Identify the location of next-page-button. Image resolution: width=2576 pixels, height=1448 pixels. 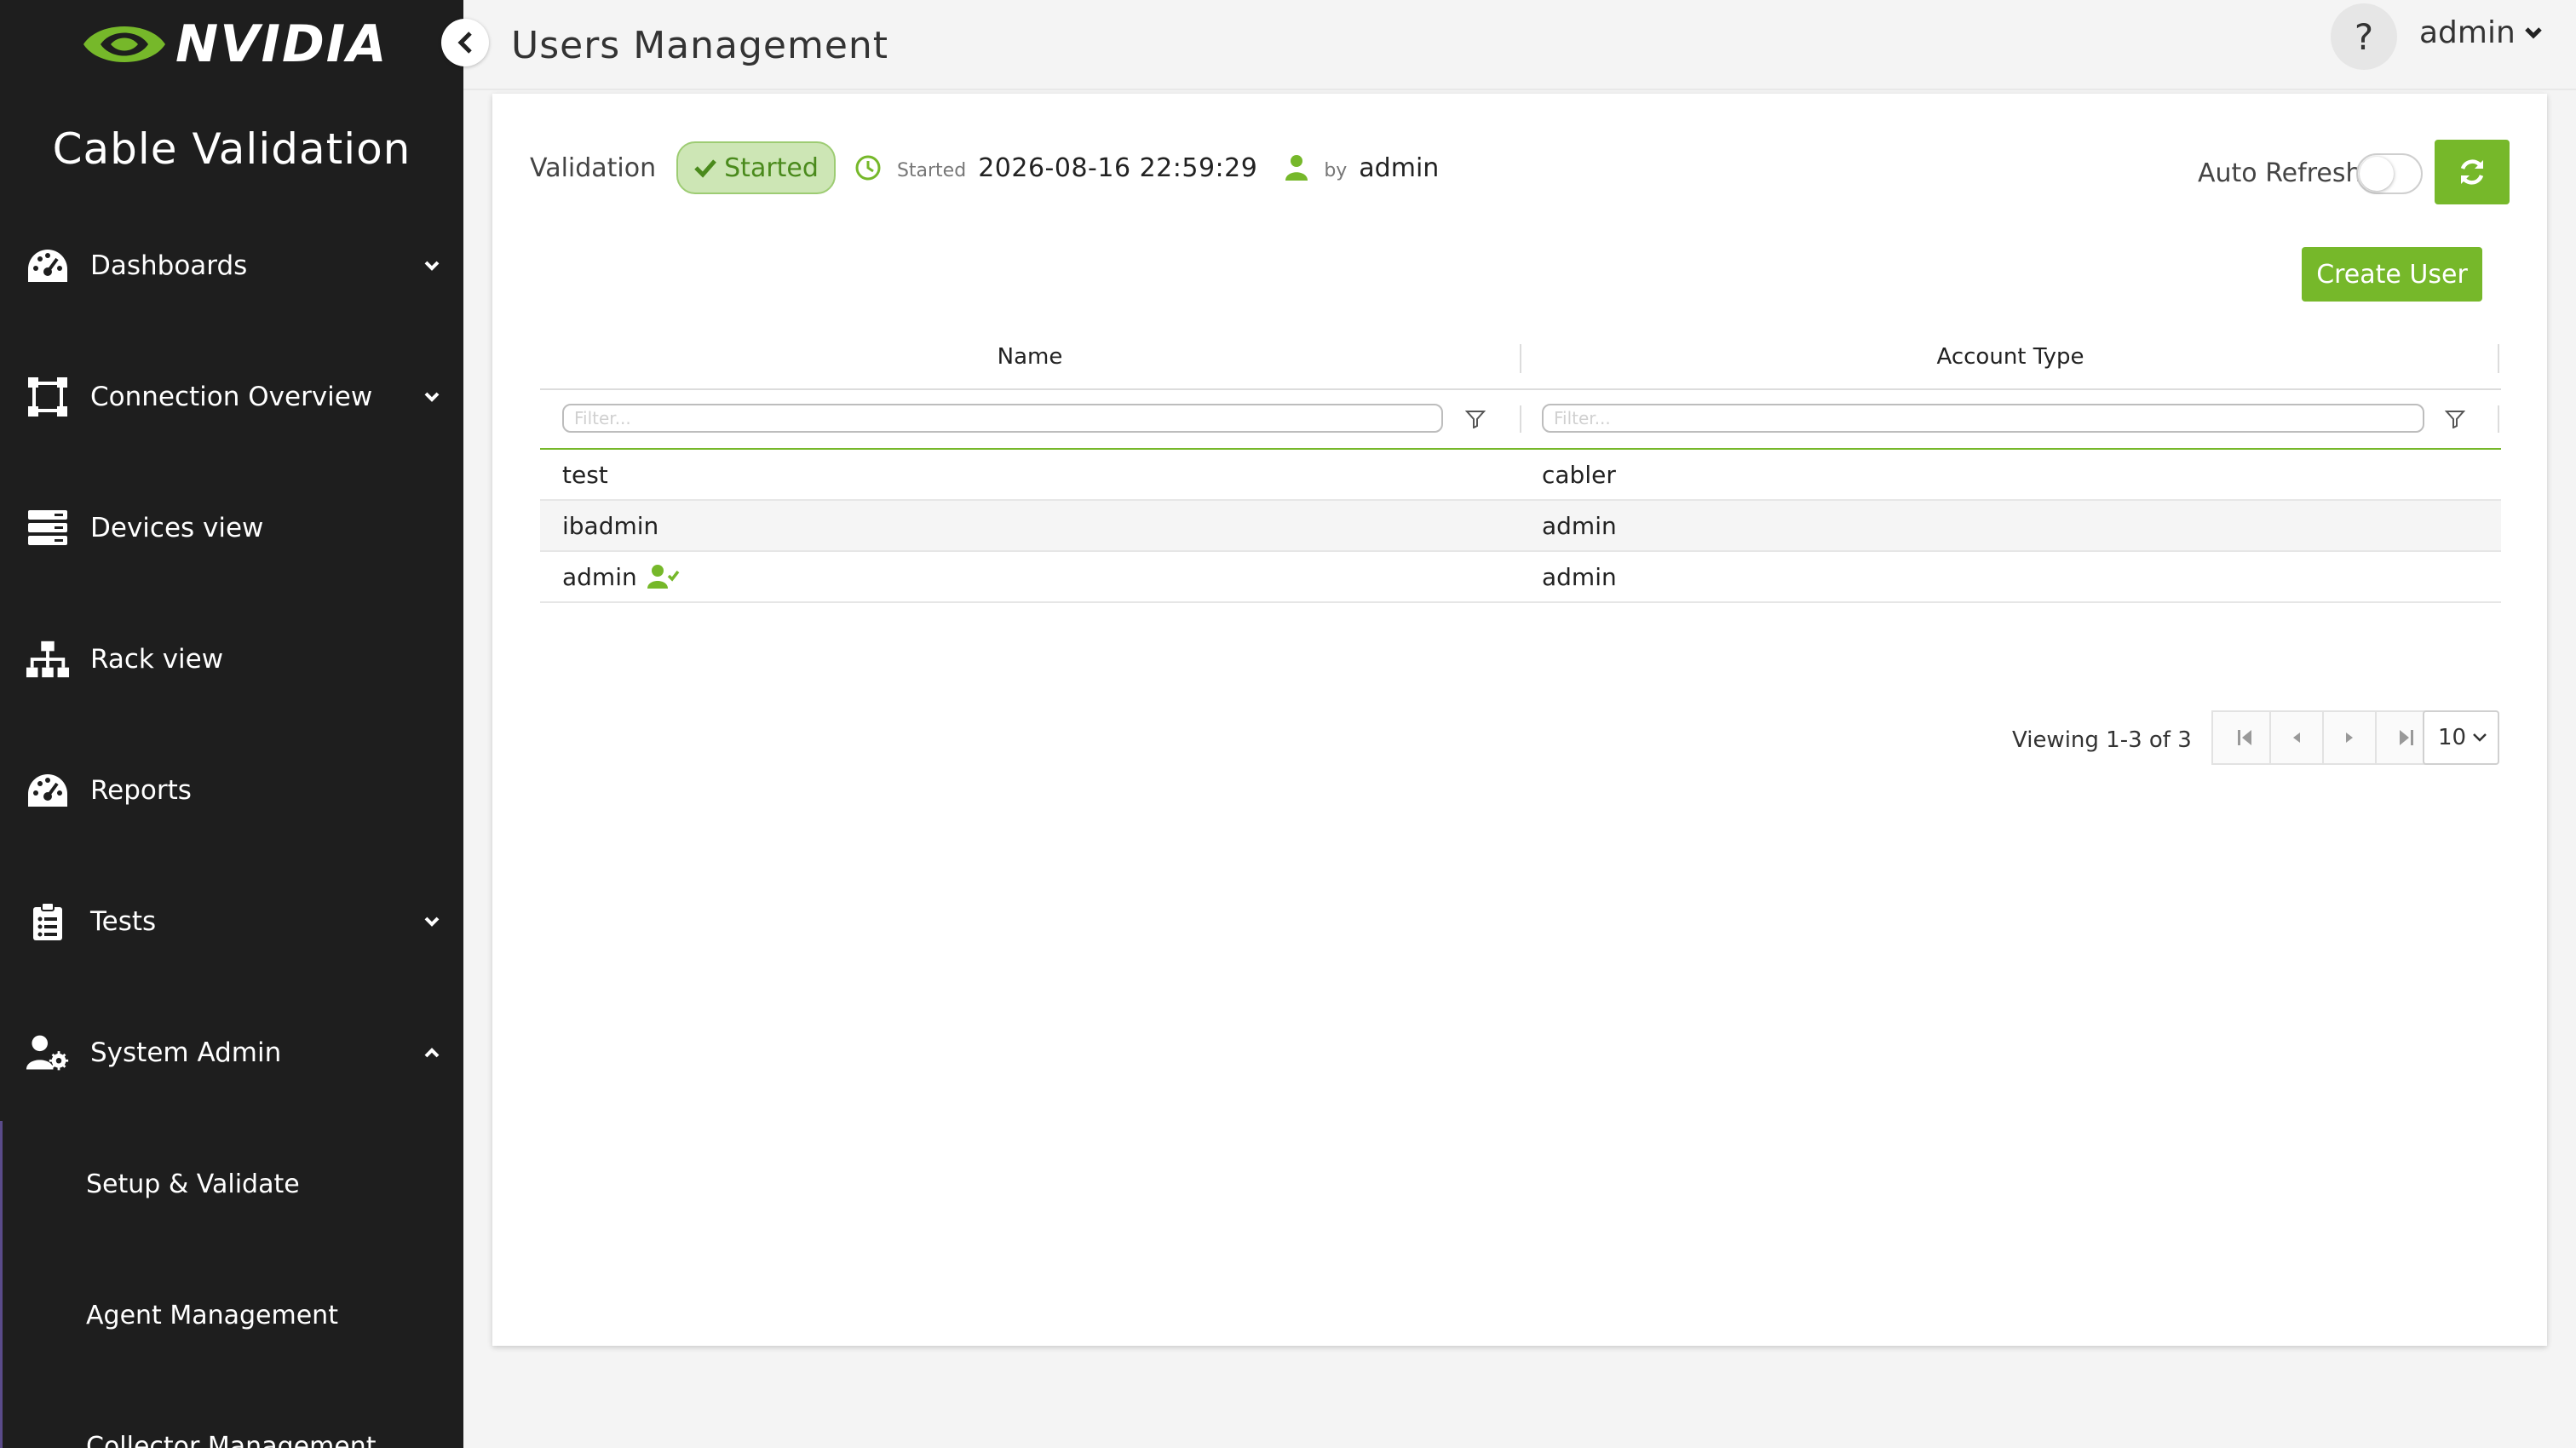
(2349, 737).